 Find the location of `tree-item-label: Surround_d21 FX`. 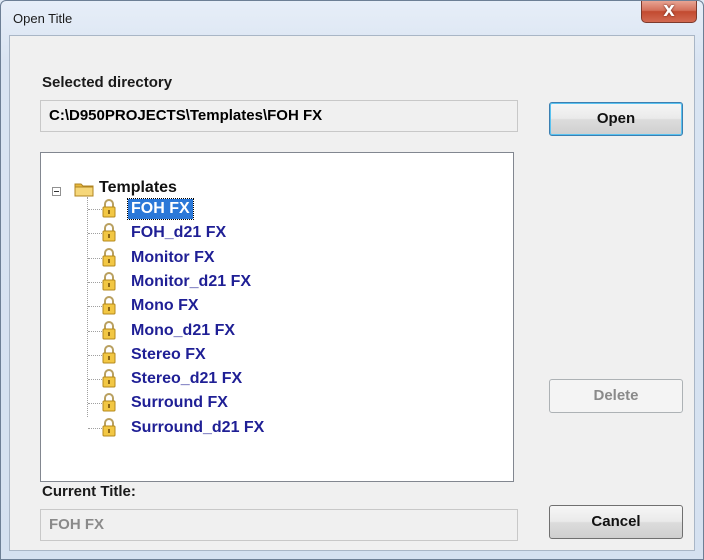

tree-item-label: Surround_d21 FX is located at coordinates (198, 427).